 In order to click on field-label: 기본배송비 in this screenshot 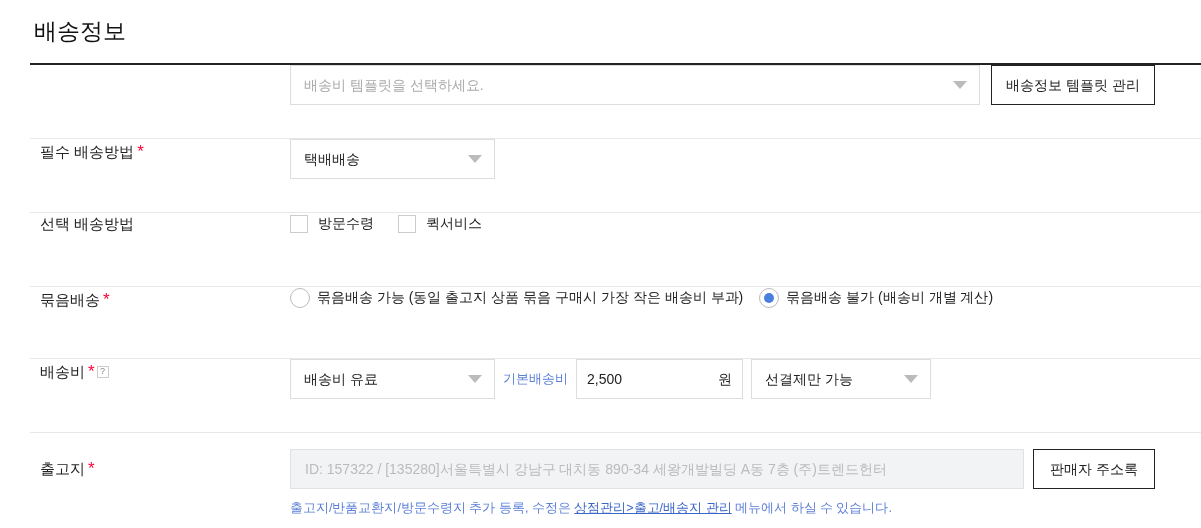, I will do `click(535, 379)`.